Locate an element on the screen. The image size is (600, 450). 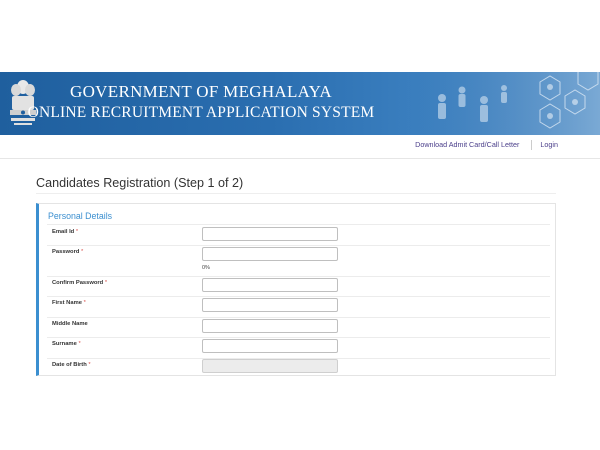
surname-label: Surname * is located at coordinates (66, 344).